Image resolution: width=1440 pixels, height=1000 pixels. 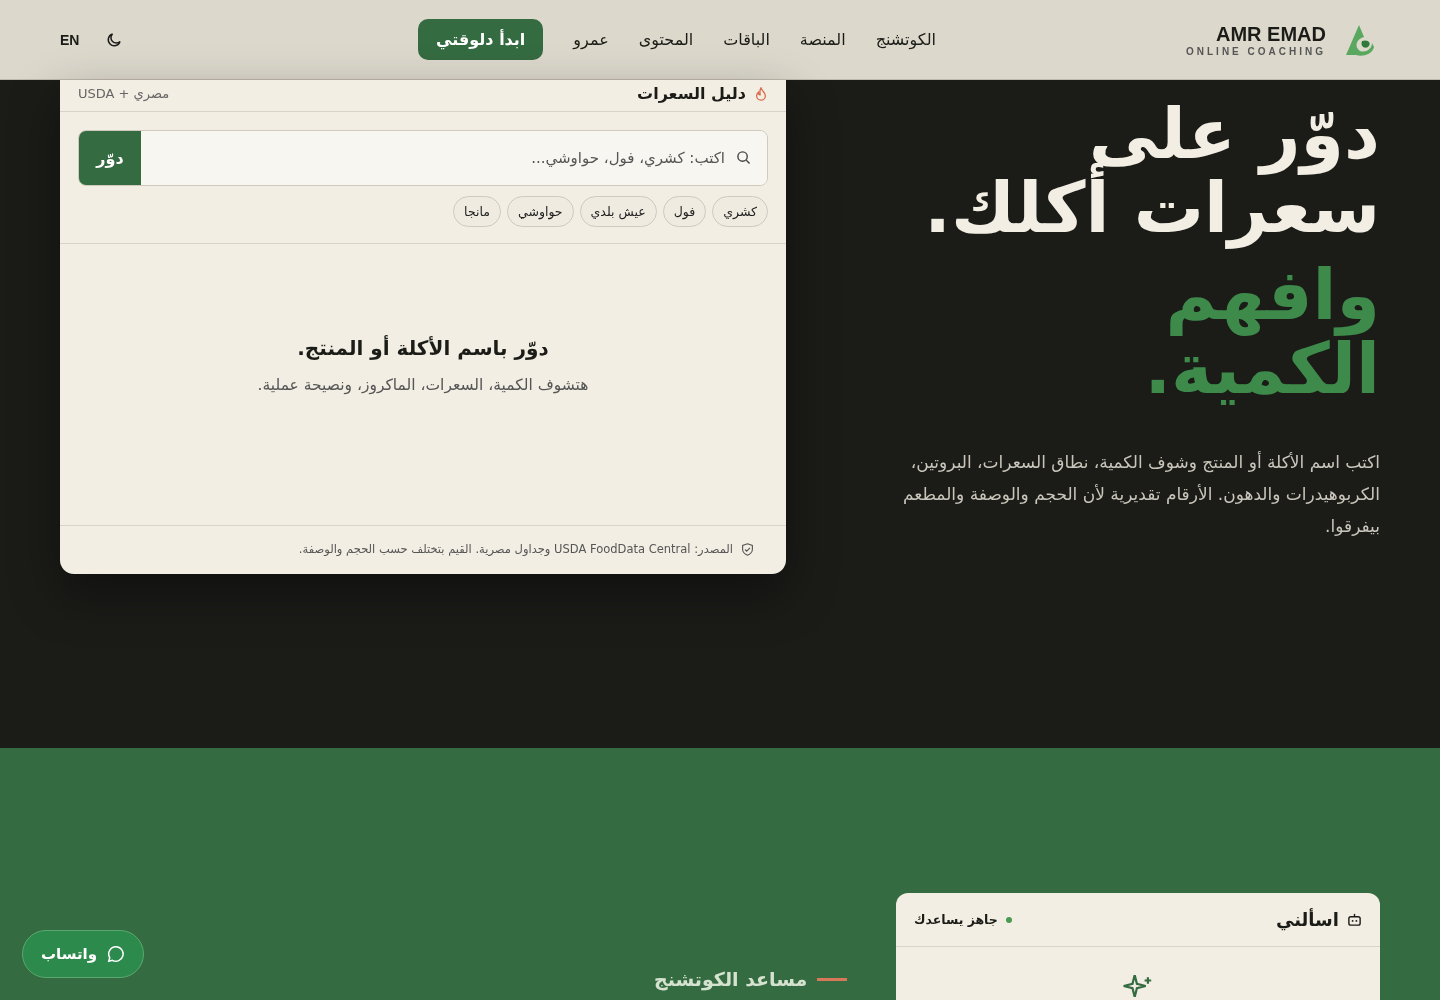 I want to click on card-title: دليل السعرات, so click(x=691, y=93).